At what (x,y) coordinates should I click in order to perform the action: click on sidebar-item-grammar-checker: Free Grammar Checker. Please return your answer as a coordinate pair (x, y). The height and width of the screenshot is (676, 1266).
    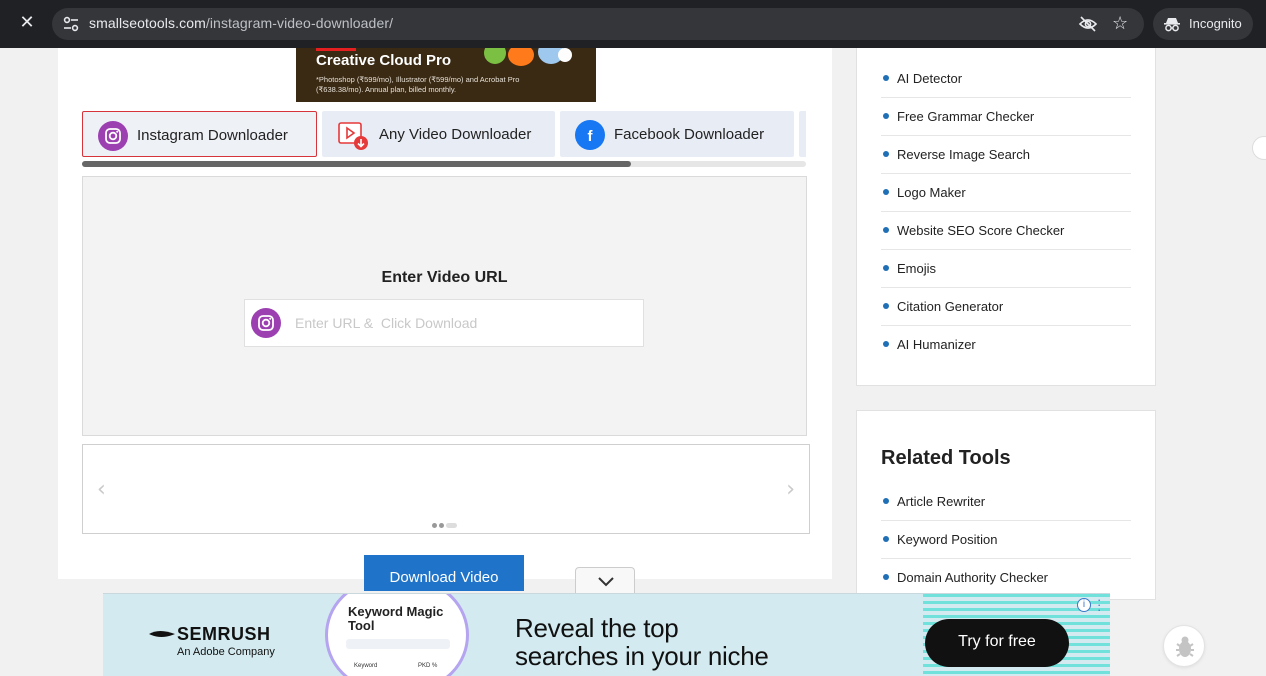
    Looking at the image, I should click on (1006, 117).